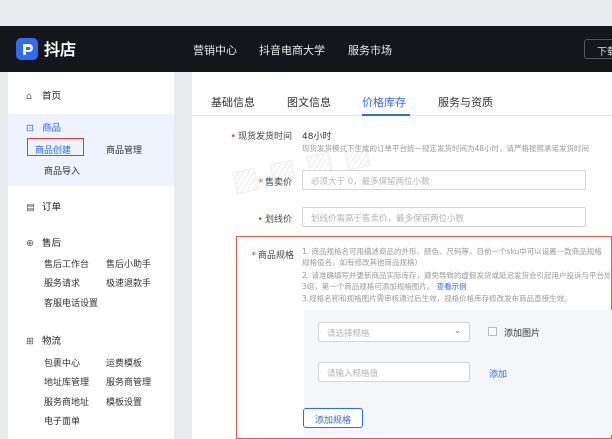 This screenshot has height=439, width=612. Describe the element at coordinates (370, 50) in the screenshot. I see `nav-service-market: 服务市场` at that location.